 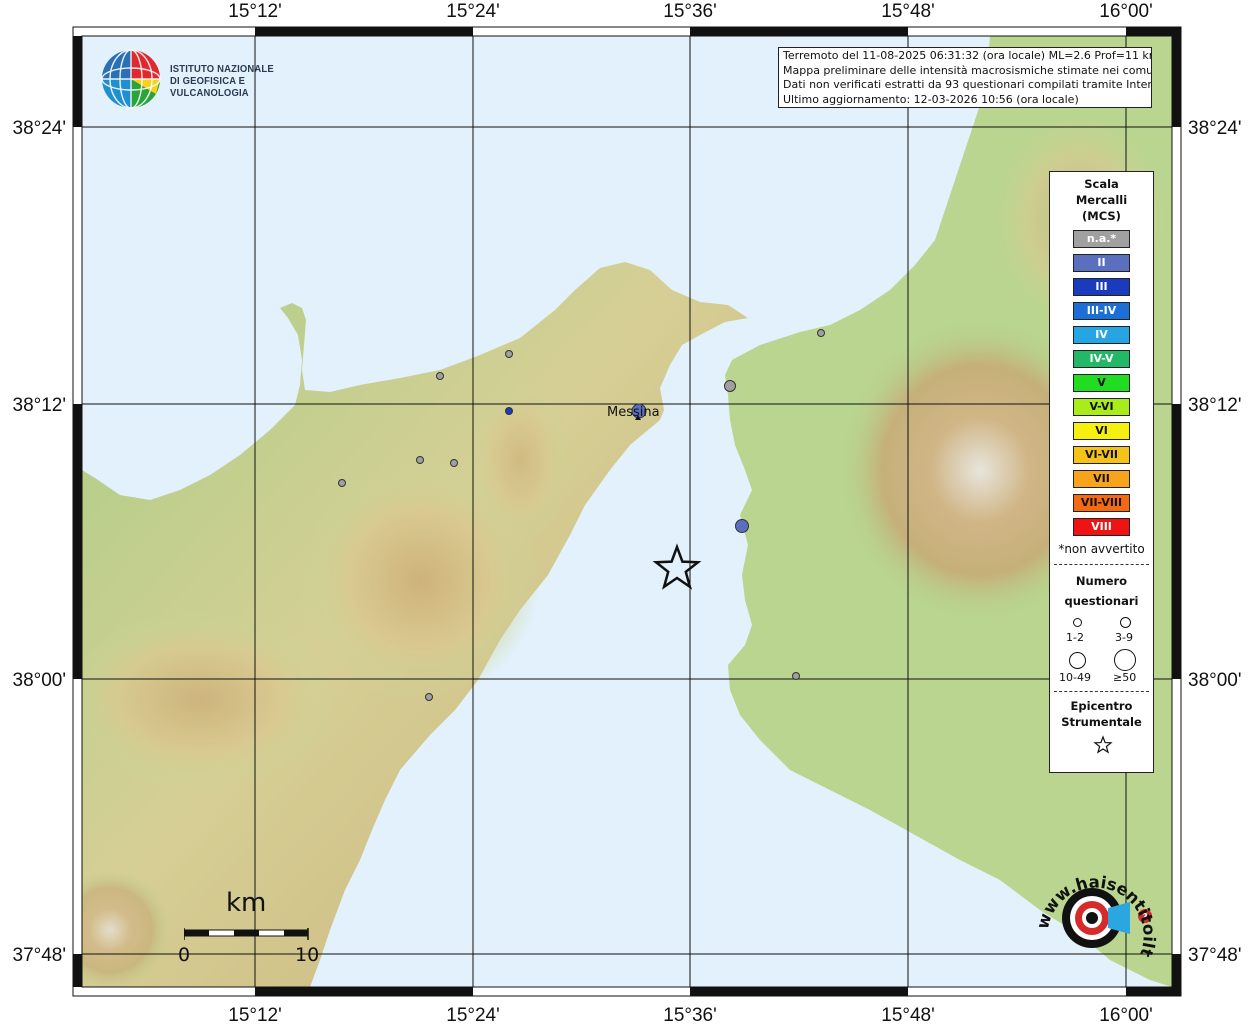 I want to click on intensity-swatch: VII, so click(x=1101, y=479).